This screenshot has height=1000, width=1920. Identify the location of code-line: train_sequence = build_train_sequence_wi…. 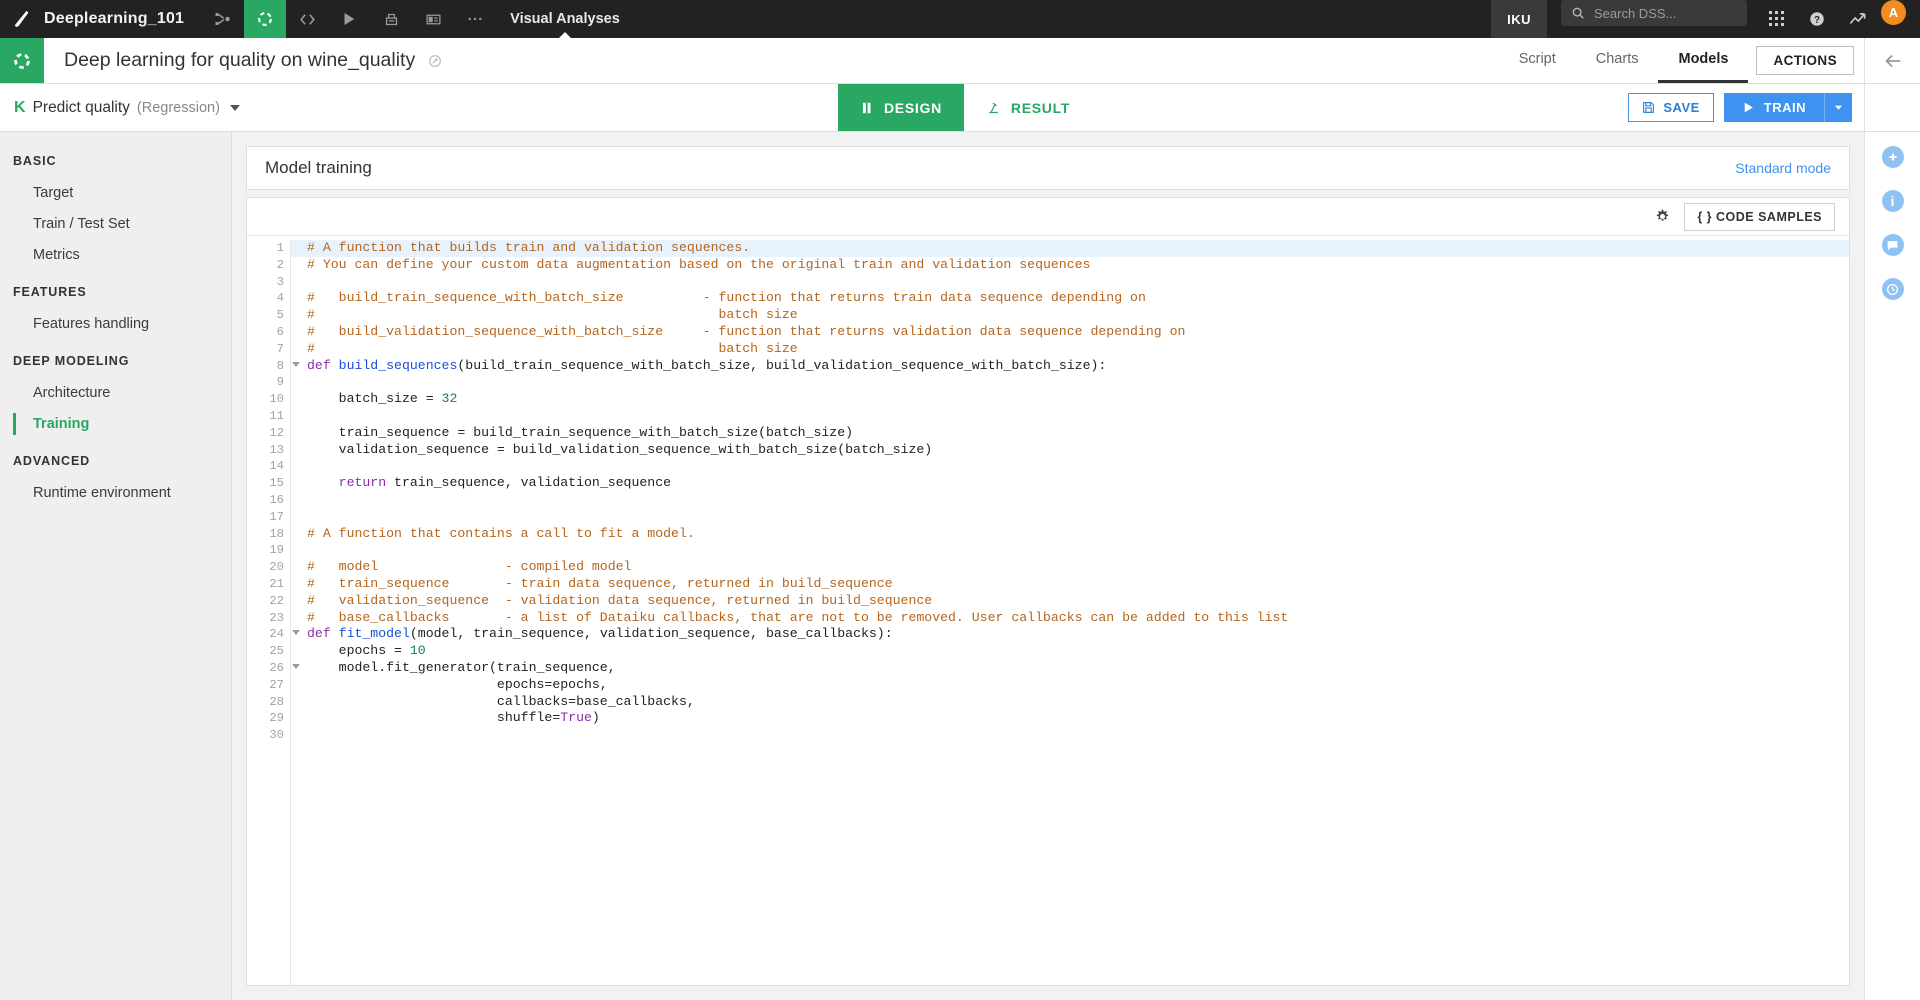
(1078, 433).